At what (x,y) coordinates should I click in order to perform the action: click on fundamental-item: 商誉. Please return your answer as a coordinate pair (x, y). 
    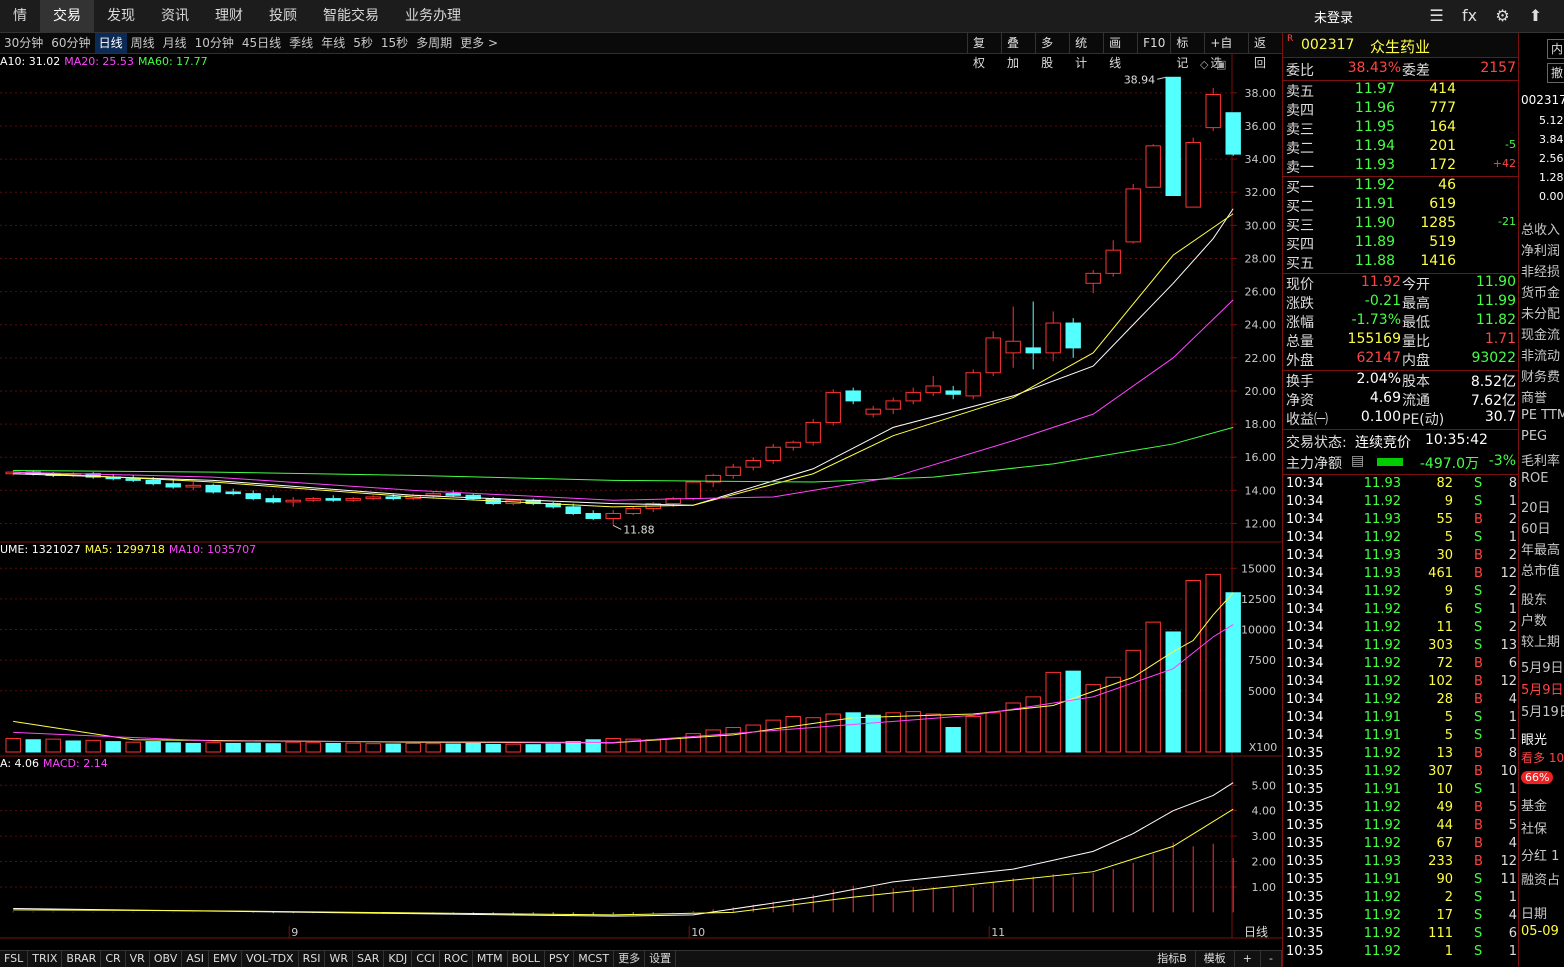
    Looking at the image, I should click on (1534, 396).